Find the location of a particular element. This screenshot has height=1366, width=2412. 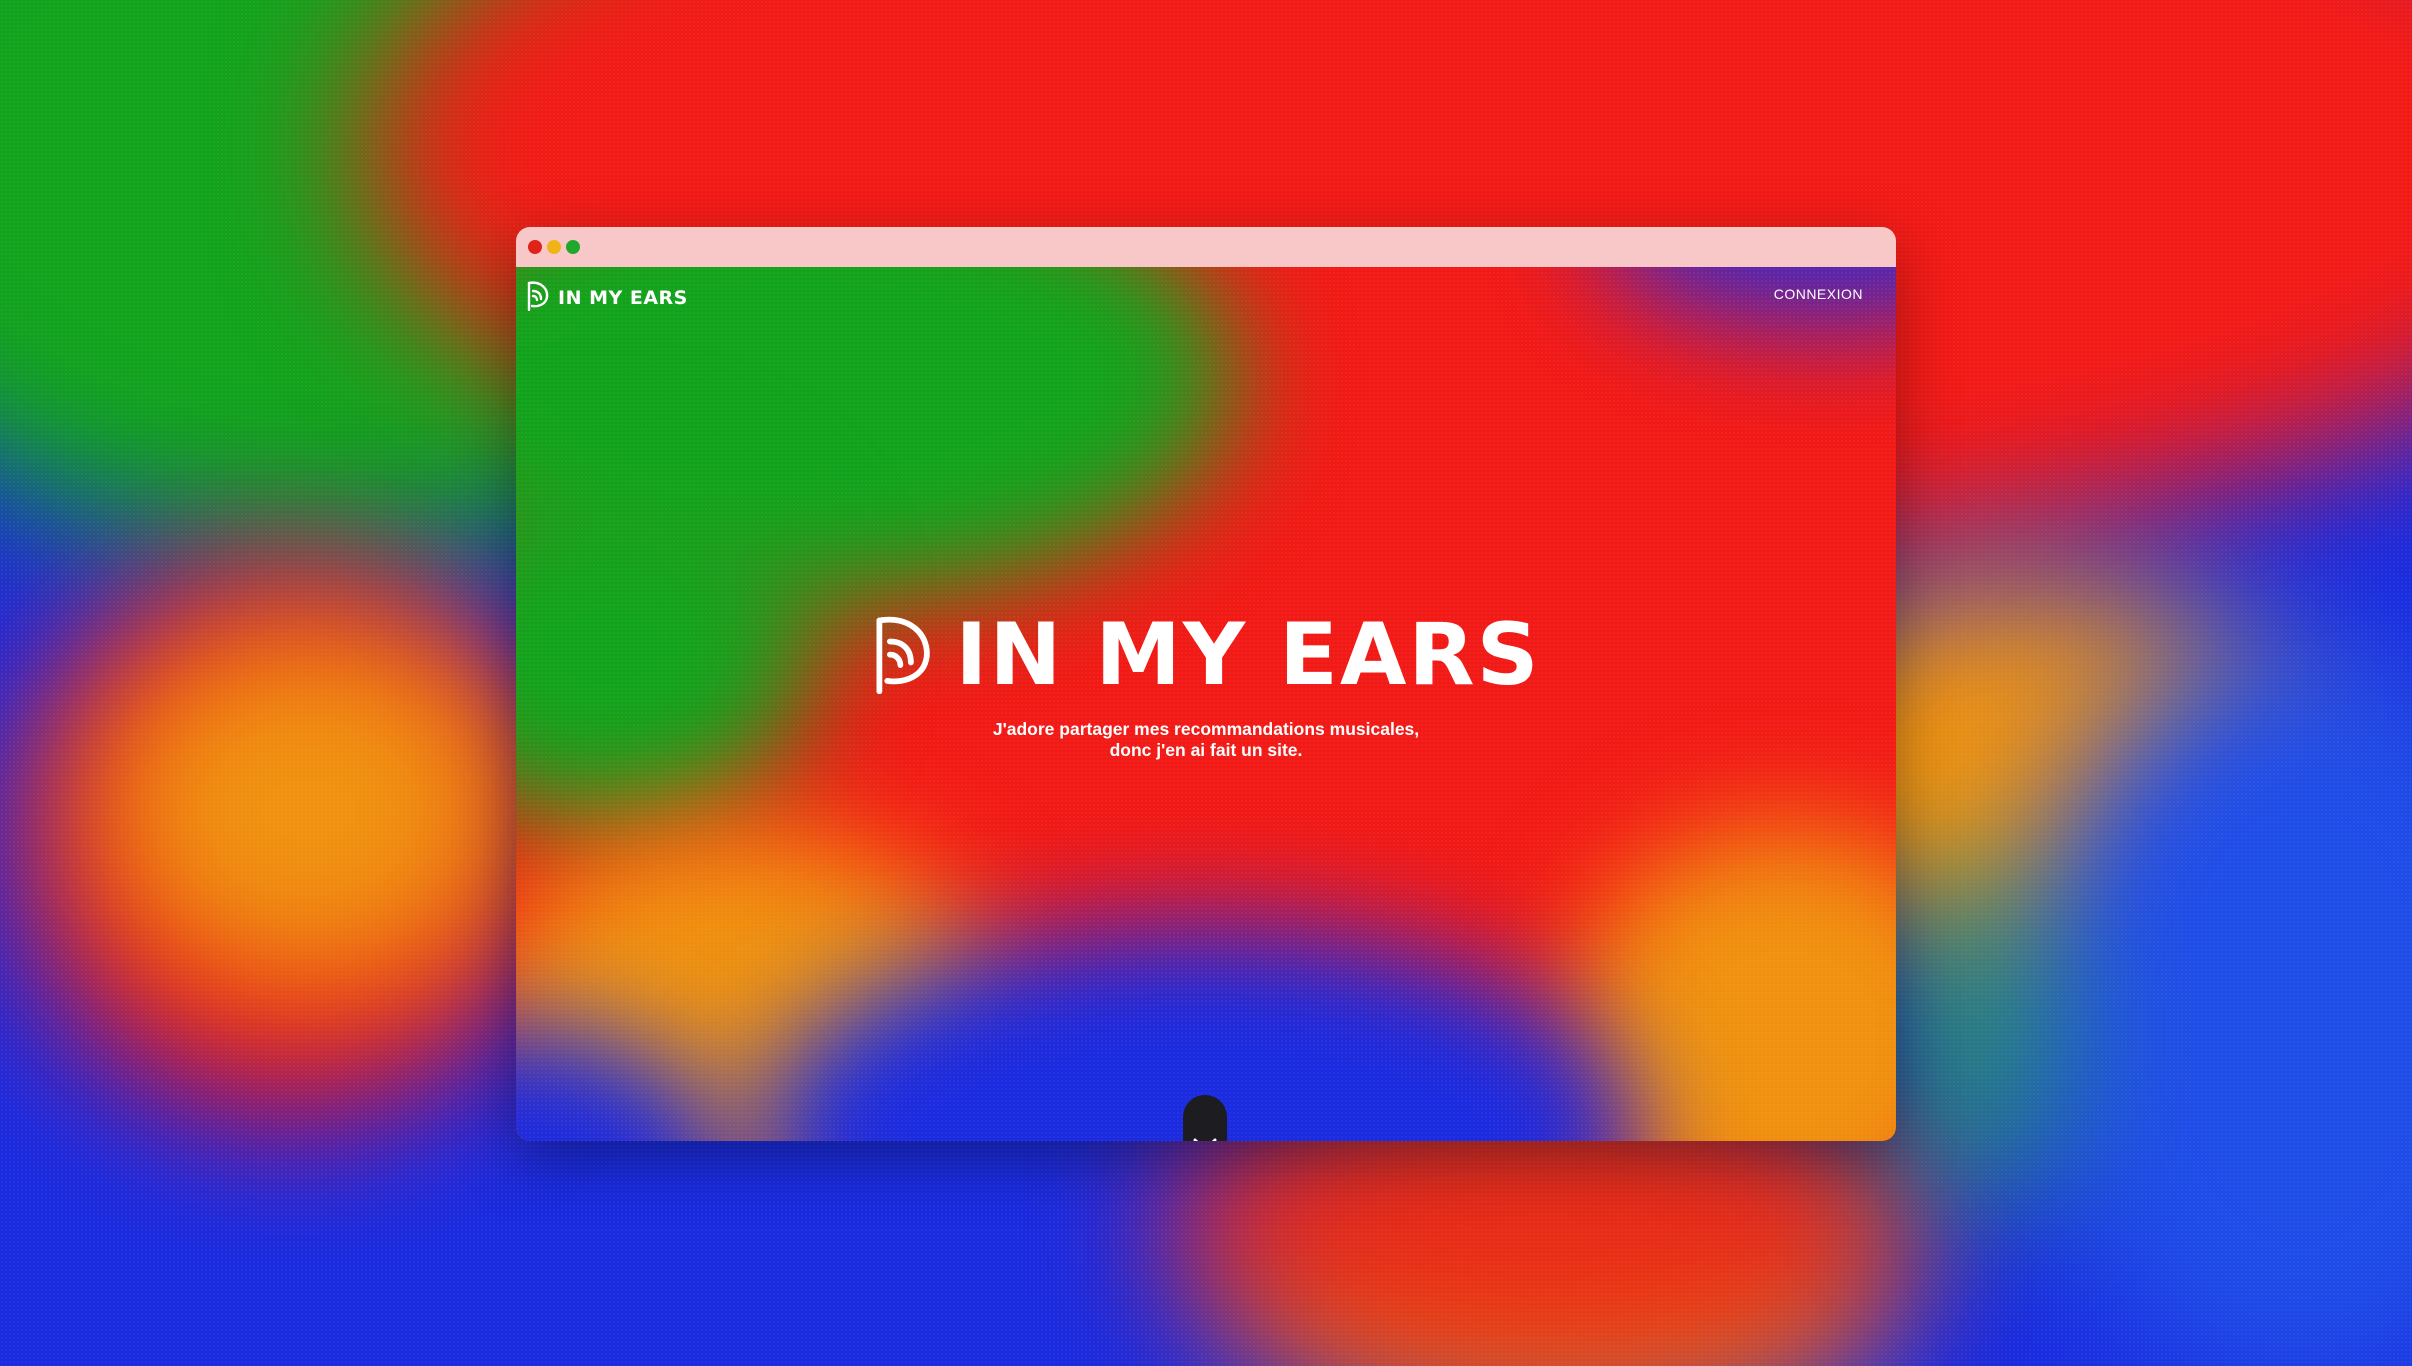

bg-blob-green-right is located at coordinates (1970, 1040).